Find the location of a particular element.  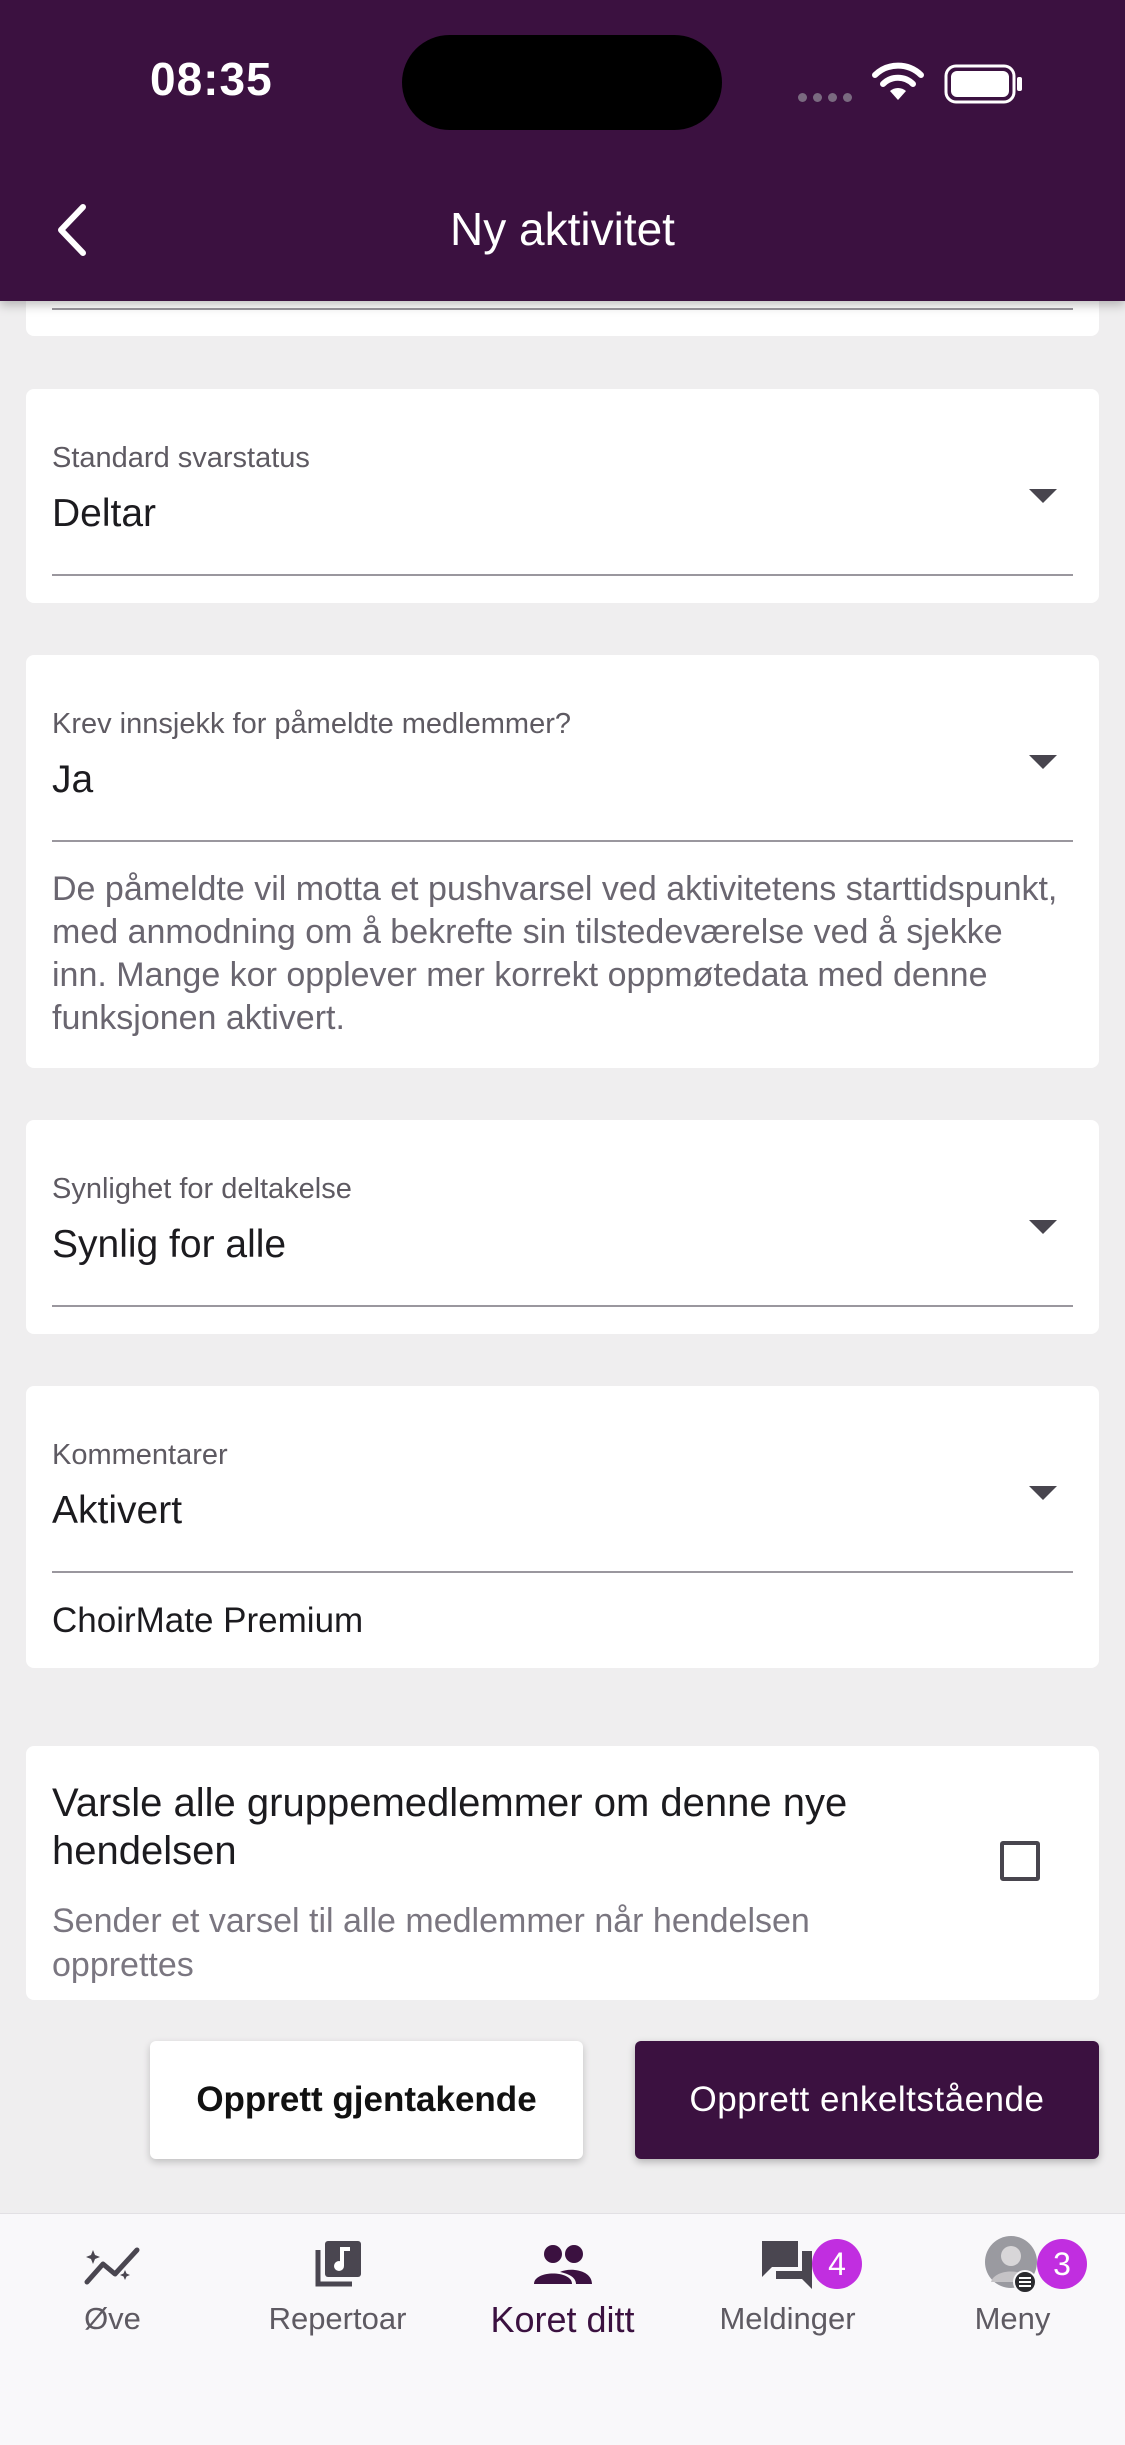

create-recurring-button: Opprett gjentakende is located at coordinates (366, 2100).